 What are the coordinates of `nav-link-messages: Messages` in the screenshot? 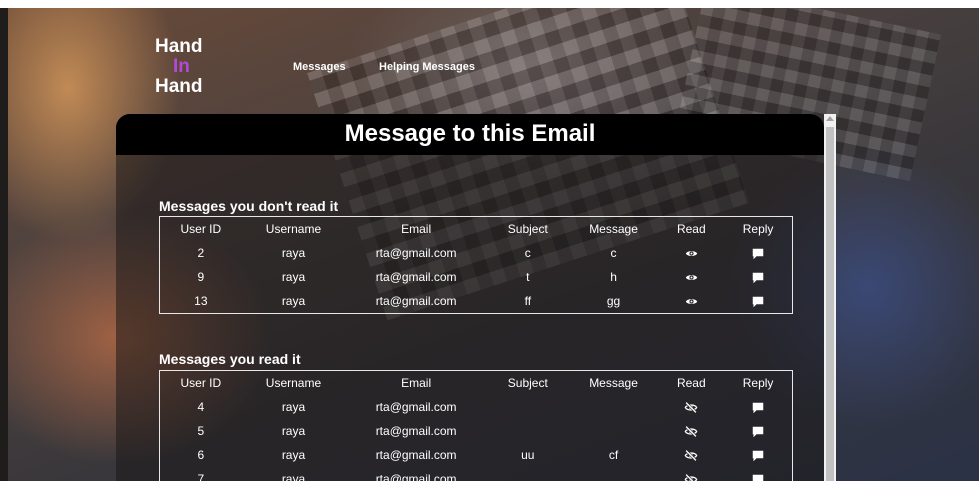 It's located at (319, 67).